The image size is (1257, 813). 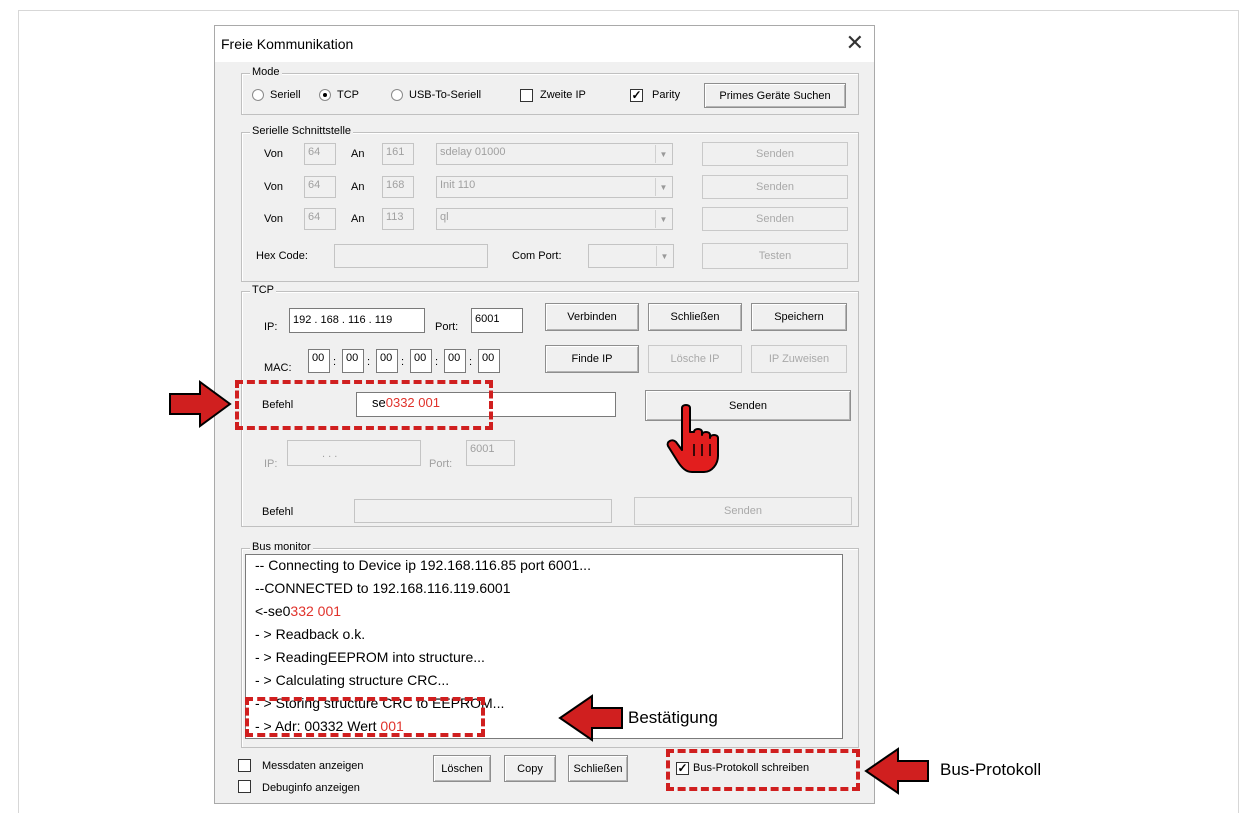 What do you see at coordinates (991, 769) in the screenshot?
I see `bus-protokoll-callout: Bus-Protokoll` at bounding box center [991, 769].